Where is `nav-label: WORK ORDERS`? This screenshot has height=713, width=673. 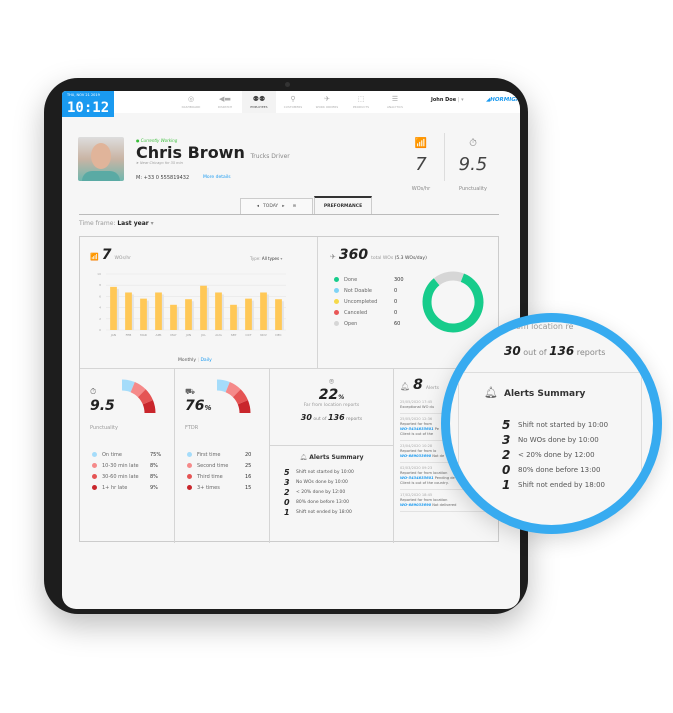 nav-label: WORK ORDERS is located at coordinates (327, 107).